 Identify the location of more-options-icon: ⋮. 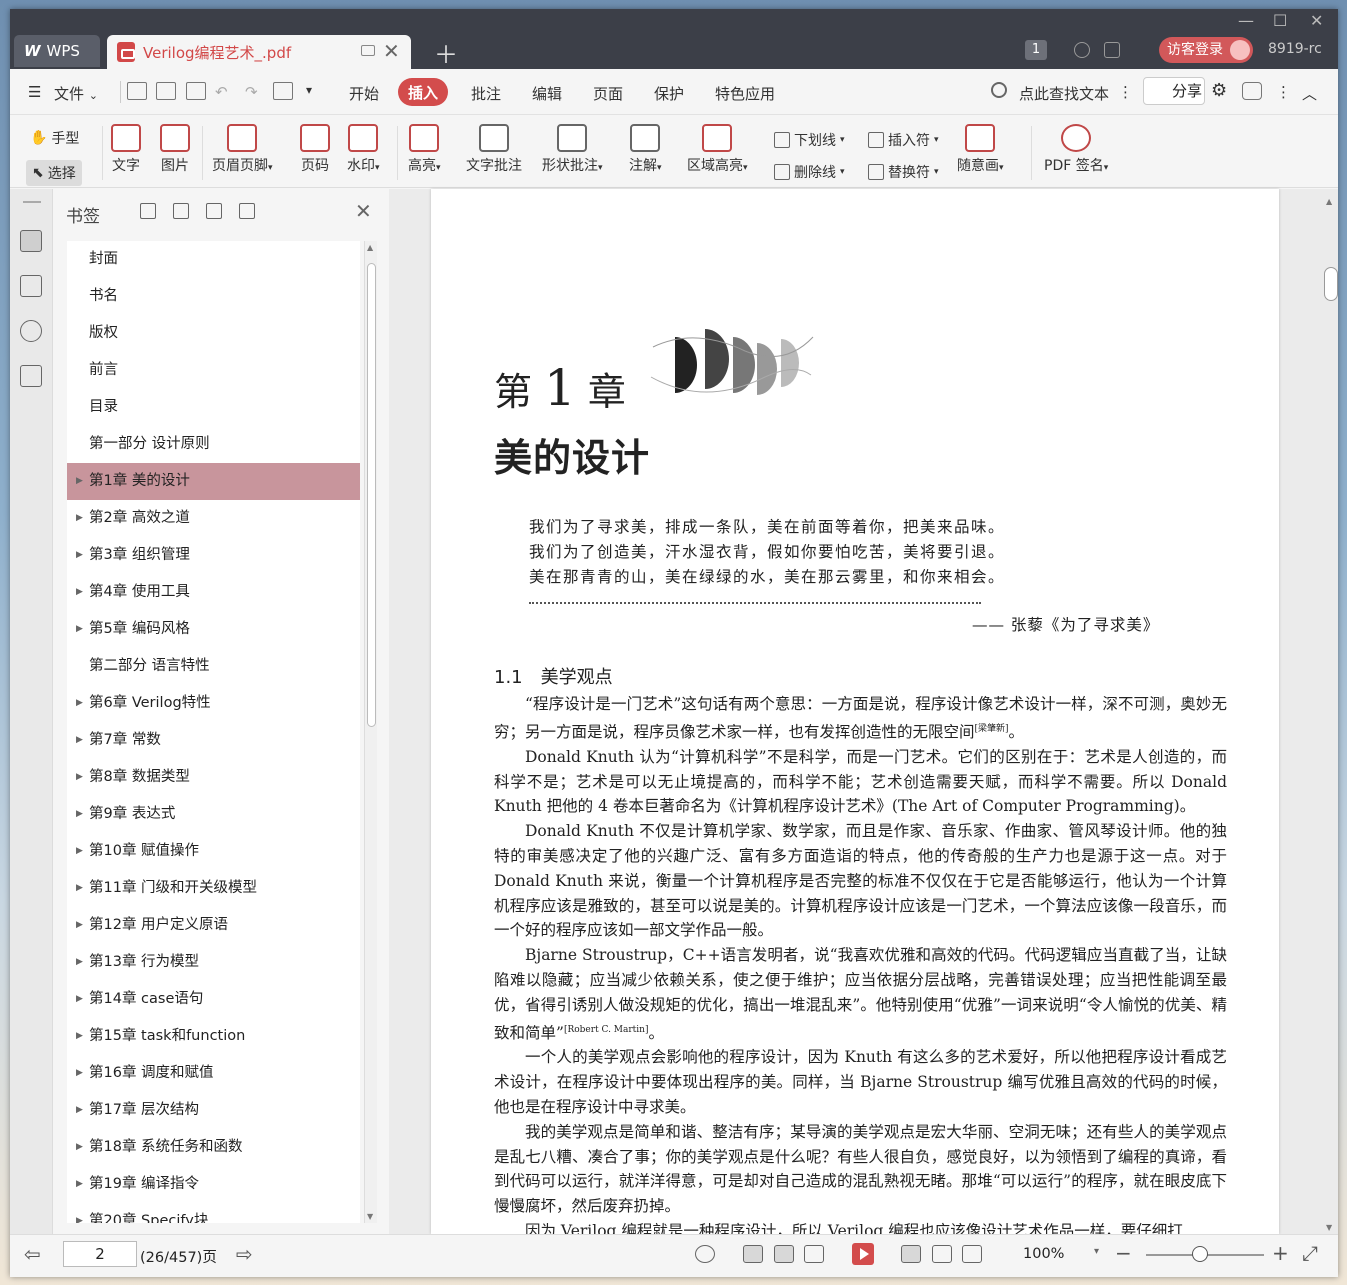
(1283, 92).